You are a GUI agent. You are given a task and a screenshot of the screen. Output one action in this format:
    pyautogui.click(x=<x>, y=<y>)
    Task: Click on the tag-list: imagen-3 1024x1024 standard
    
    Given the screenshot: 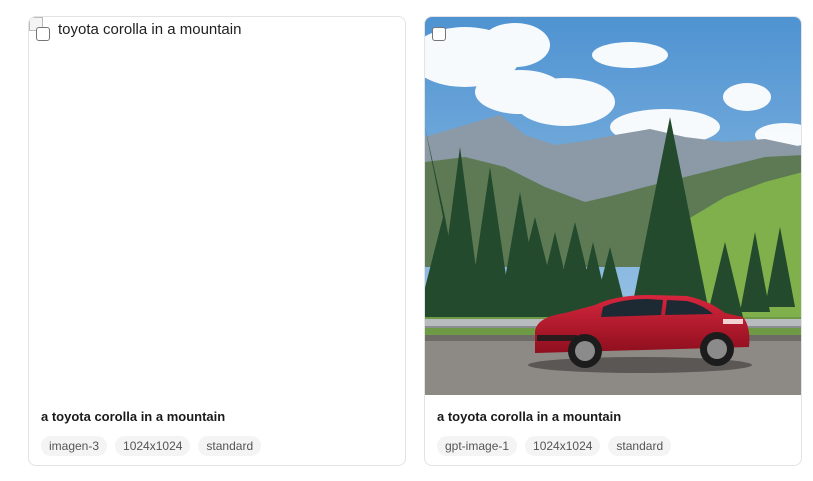 What is the action you would take?
    pyautogui.click(x=151, y=446)
    